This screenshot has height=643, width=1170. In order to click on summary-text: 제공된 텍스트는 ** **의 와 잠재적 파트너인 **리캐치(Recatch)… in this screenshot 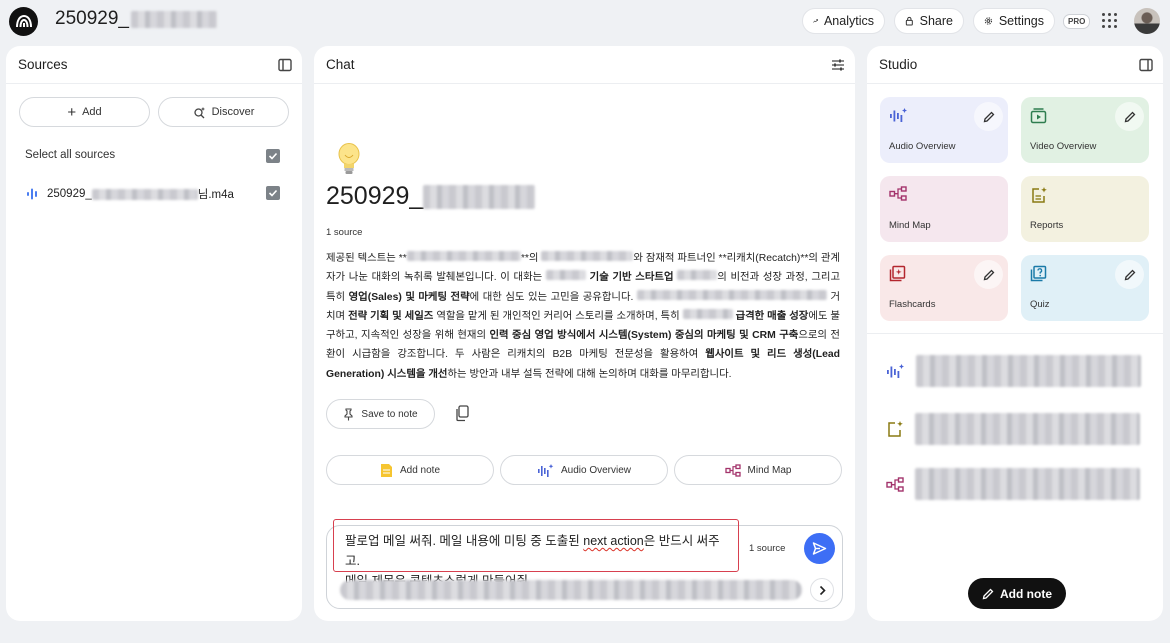, I will do `click(583, 315)`.